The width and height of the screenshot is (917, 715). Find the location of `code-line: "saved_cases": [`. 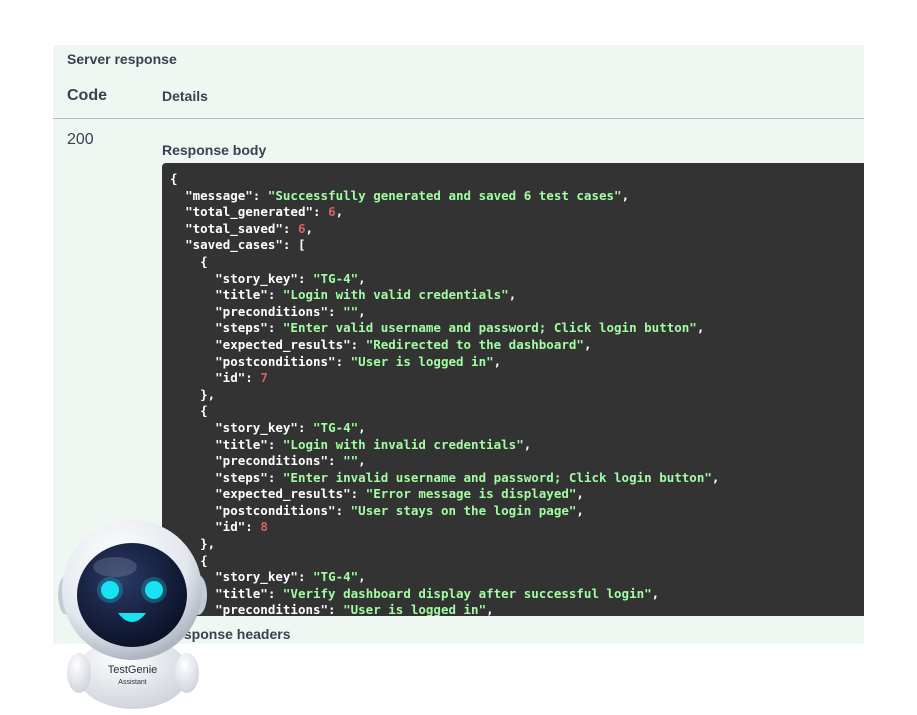

code-line: "saved_cases": [ is located at coordinates (444, 245).